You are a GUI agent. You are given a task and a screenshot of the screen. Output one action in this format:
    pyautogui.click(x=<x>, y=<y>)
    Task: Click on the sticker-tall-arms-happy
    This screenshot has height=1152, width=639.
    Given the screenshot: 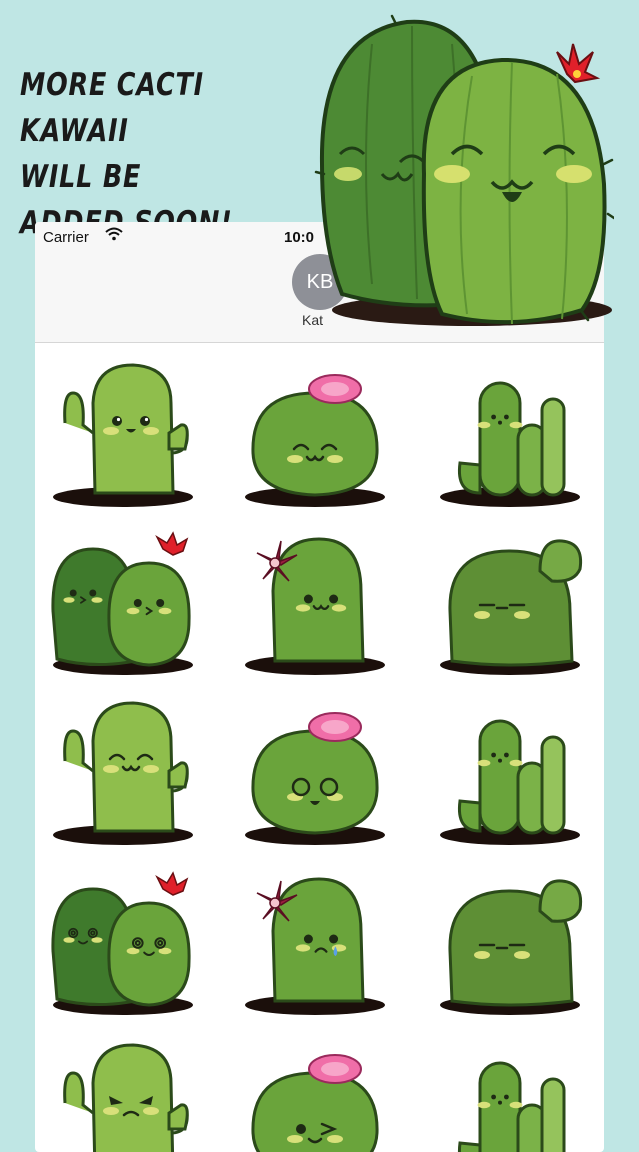 What is the action you would take?
    pyautogui.click(x=123, y=433)
    